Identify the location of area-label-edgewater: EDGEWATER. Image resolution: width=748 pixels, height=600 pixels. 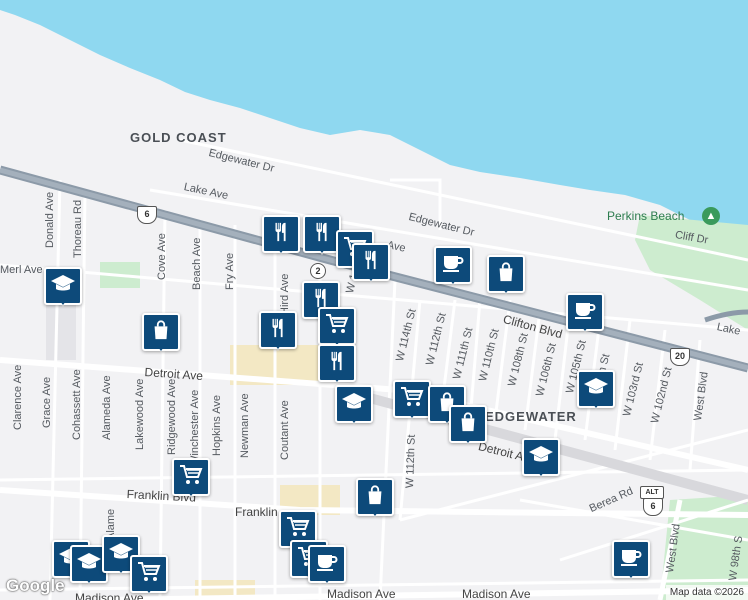
(531, 416).